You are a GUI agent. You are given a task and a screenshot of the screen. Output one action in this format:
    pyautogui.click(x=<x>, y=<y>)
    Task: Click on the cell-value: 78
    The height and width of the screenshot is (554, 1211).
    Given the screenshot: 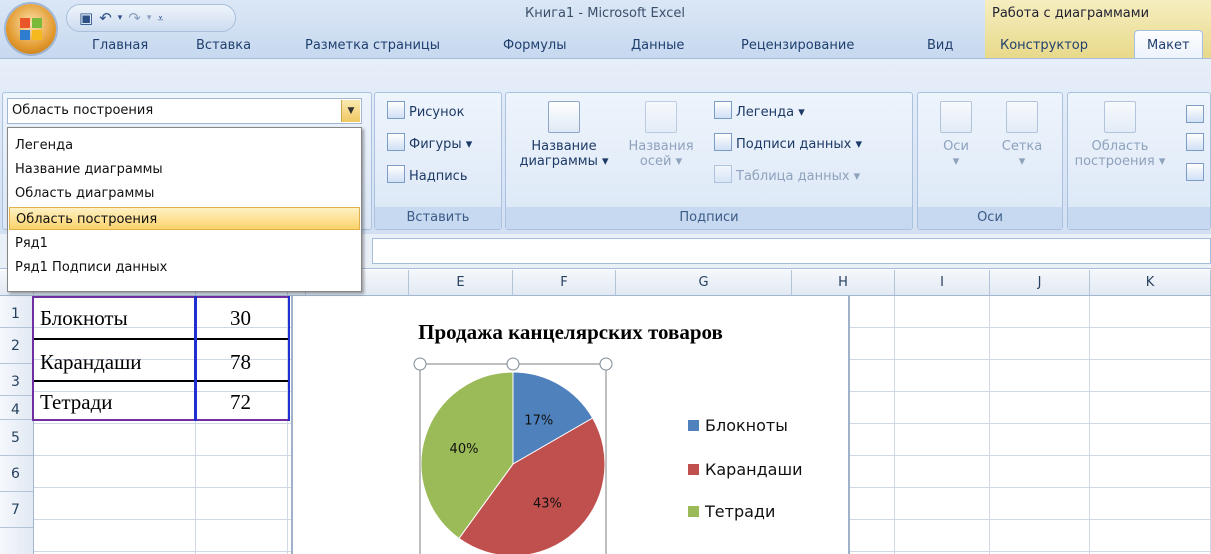 What is the action you would take?
    pyautogui.click(x=240, y=362)
    